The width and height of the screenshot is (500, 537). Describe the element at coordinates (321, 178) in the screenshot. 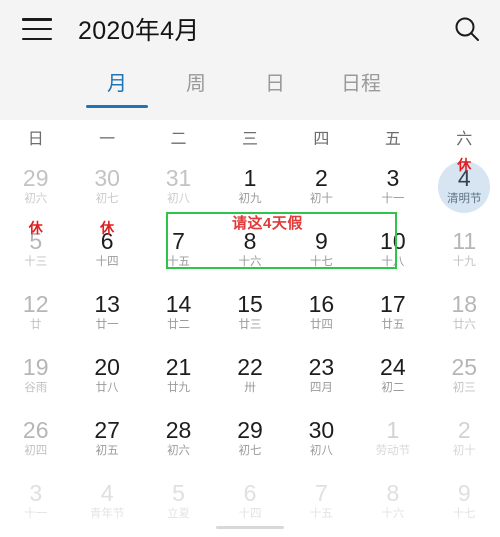

I see `day-number: 2` at that location.